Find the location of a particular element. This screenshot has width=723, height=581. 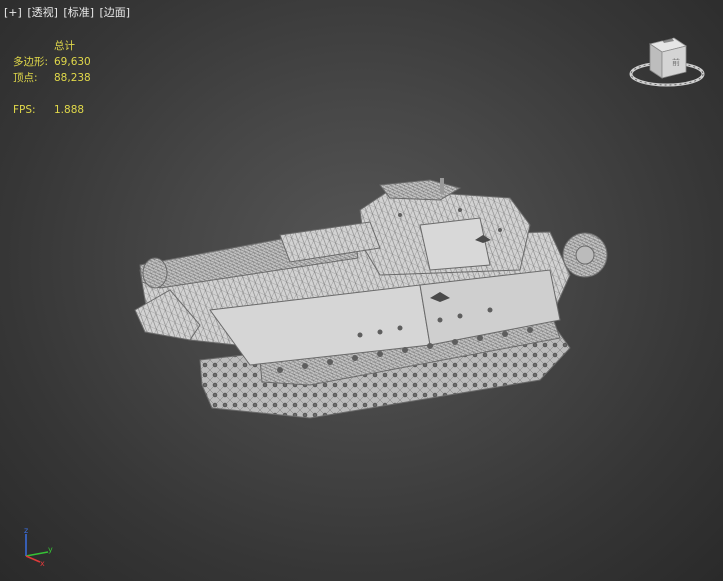

stats-fps-value: 1.888 is located at coordinates (69, 110).